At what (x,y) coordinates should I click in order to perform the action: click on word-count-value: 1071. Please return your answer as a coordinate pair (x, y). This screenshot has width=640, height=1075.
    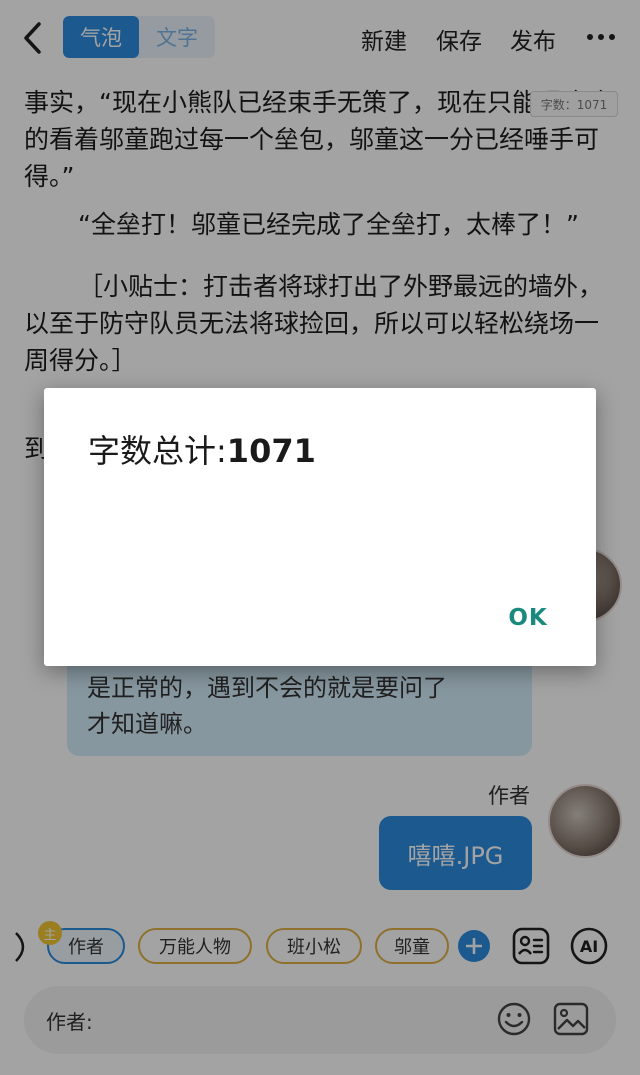
    Looking at the image, I should click on (271, 451).